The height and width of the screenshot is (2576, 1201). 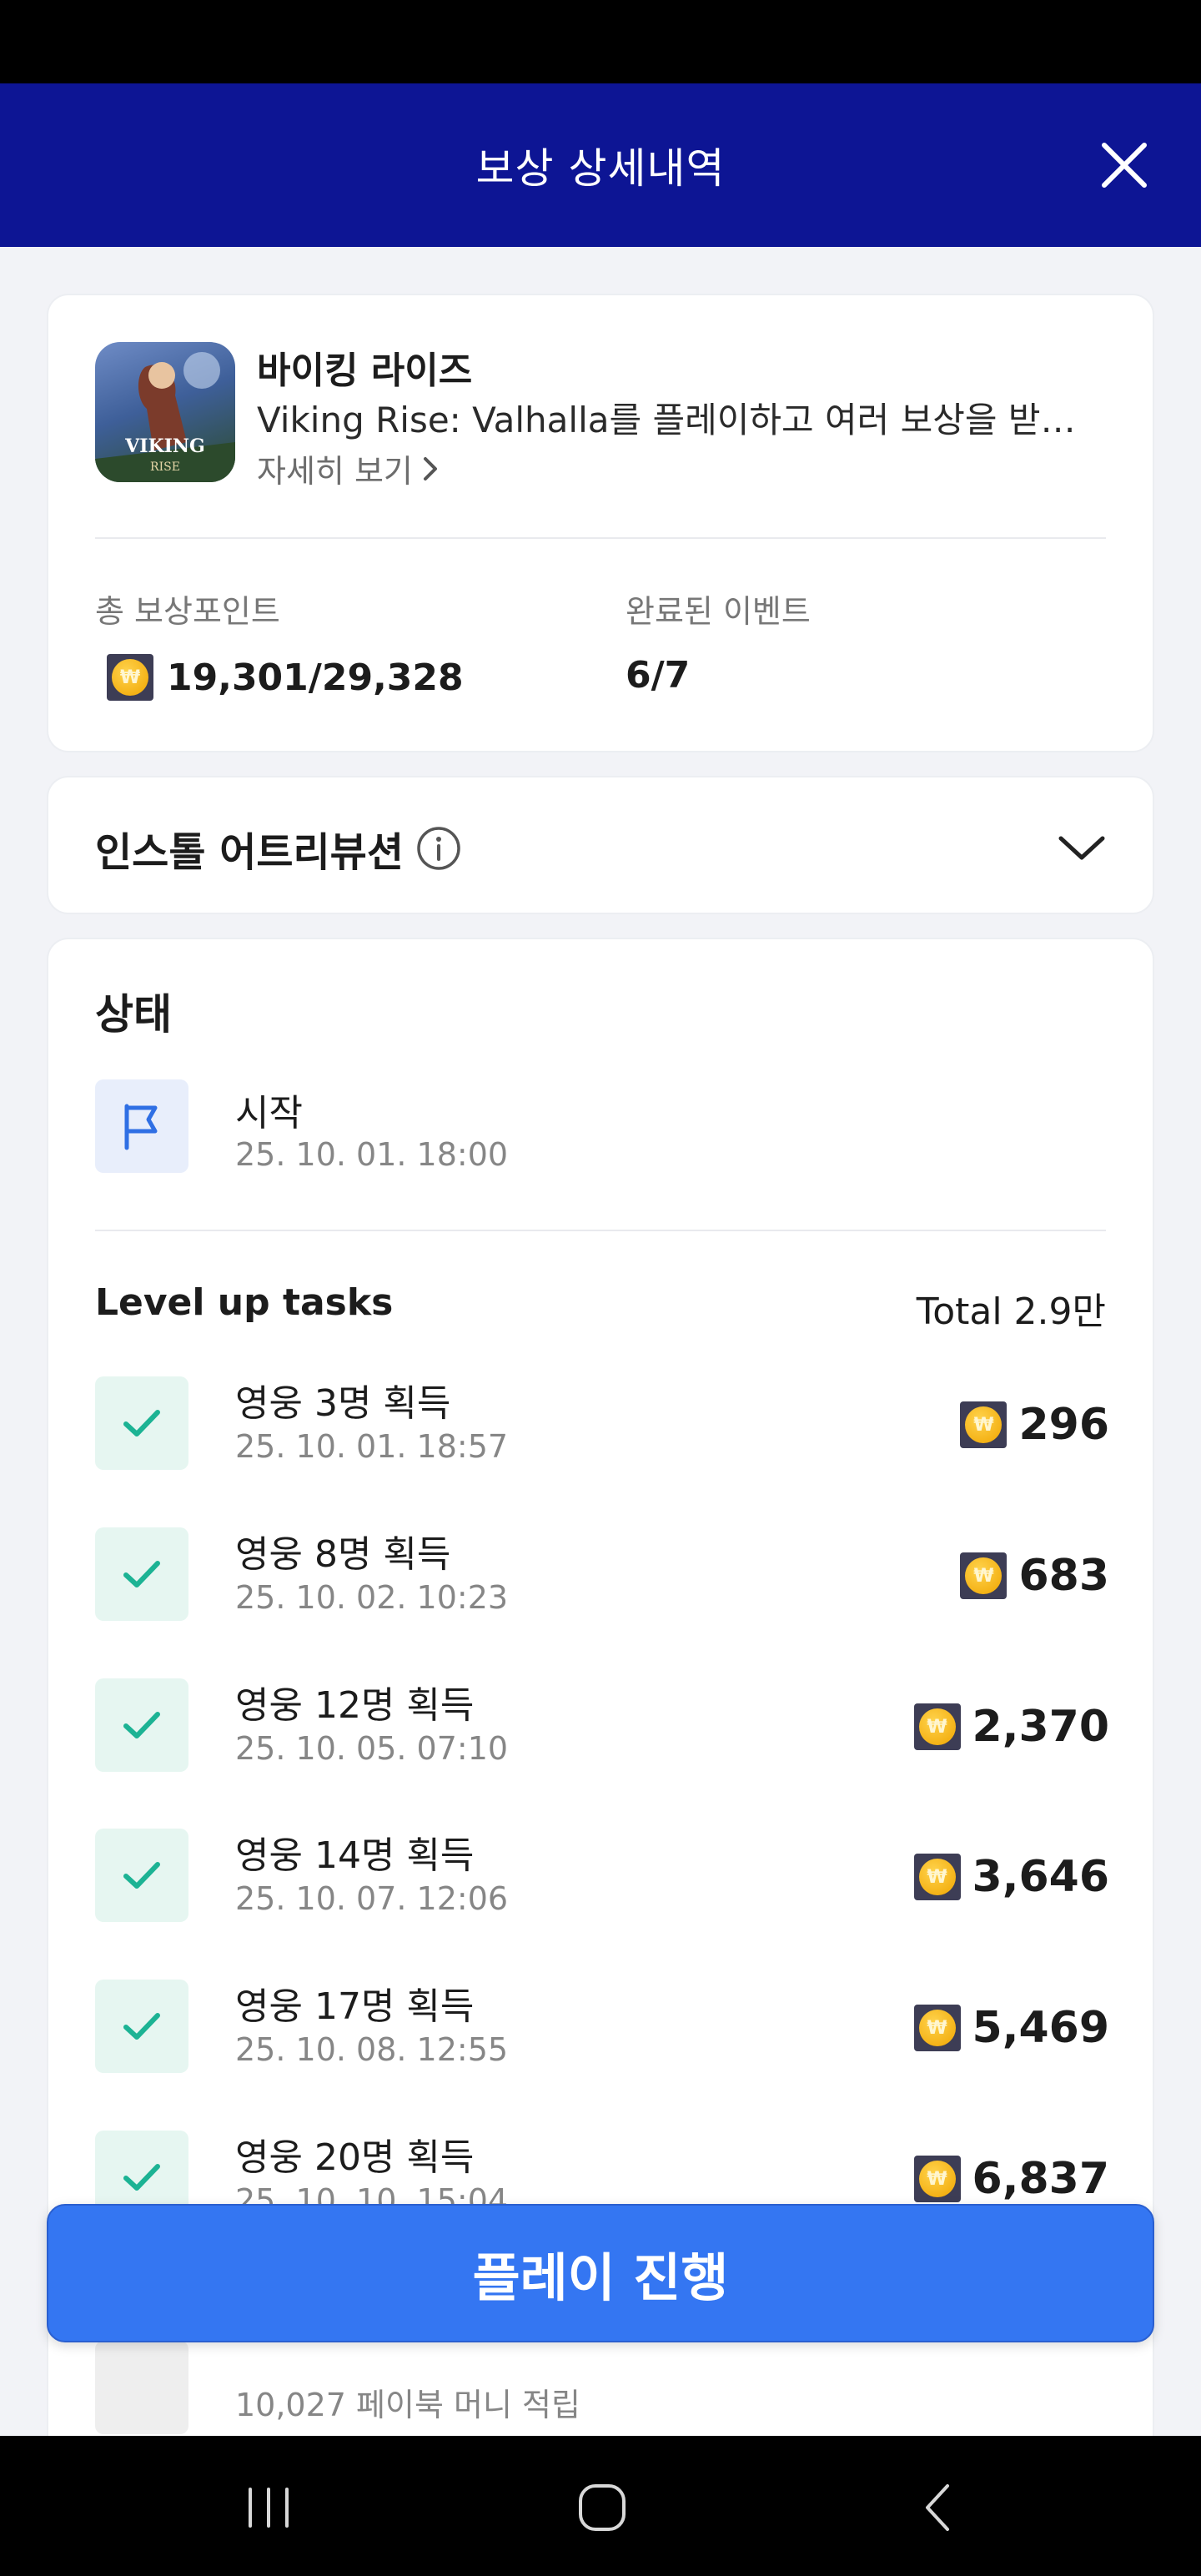 What do you see at coordinates (355, 2157) in the screenshot?
I see `task-title: 영웅 20명 획득` at bounding box center [355, 2157].